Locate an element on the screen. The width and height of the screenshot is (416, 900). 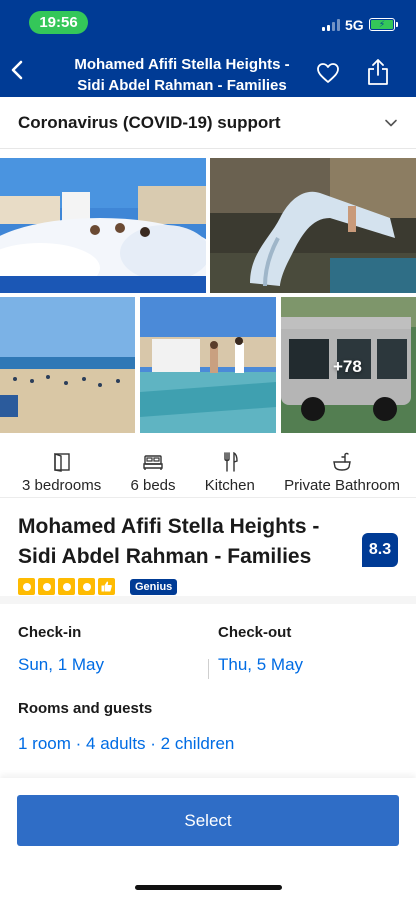
rooms-guests-label: Rooms and guests is located at coordinates (85, 708).